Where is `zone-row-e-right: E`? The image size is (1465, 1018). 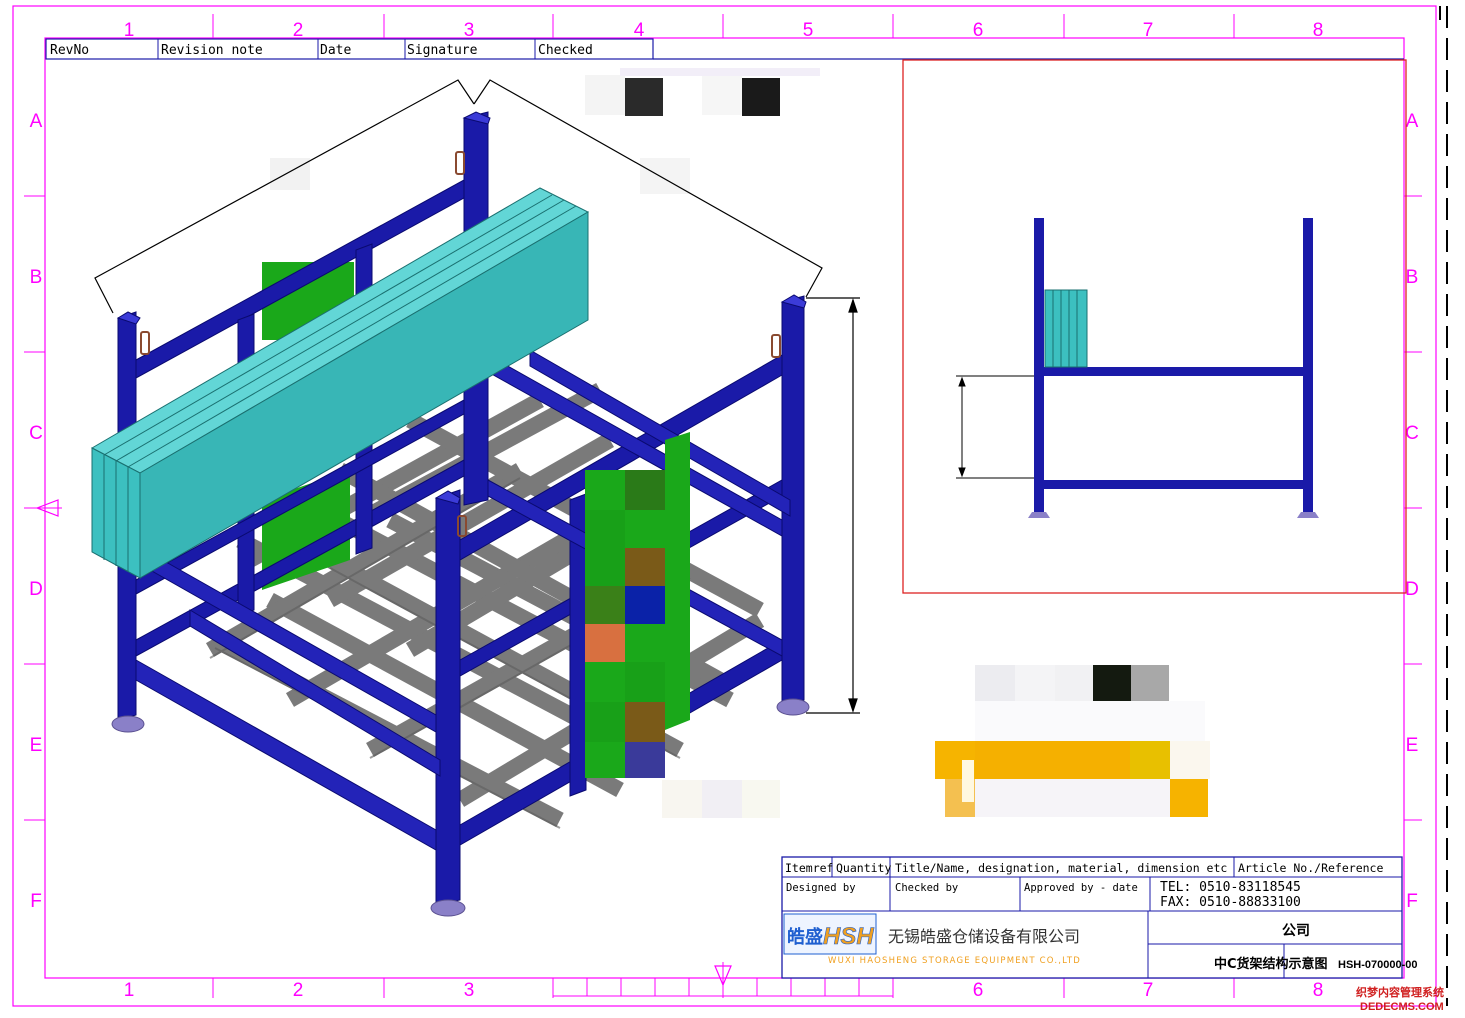
zone-row-e-right: E is located at coordinates (1412, 745).